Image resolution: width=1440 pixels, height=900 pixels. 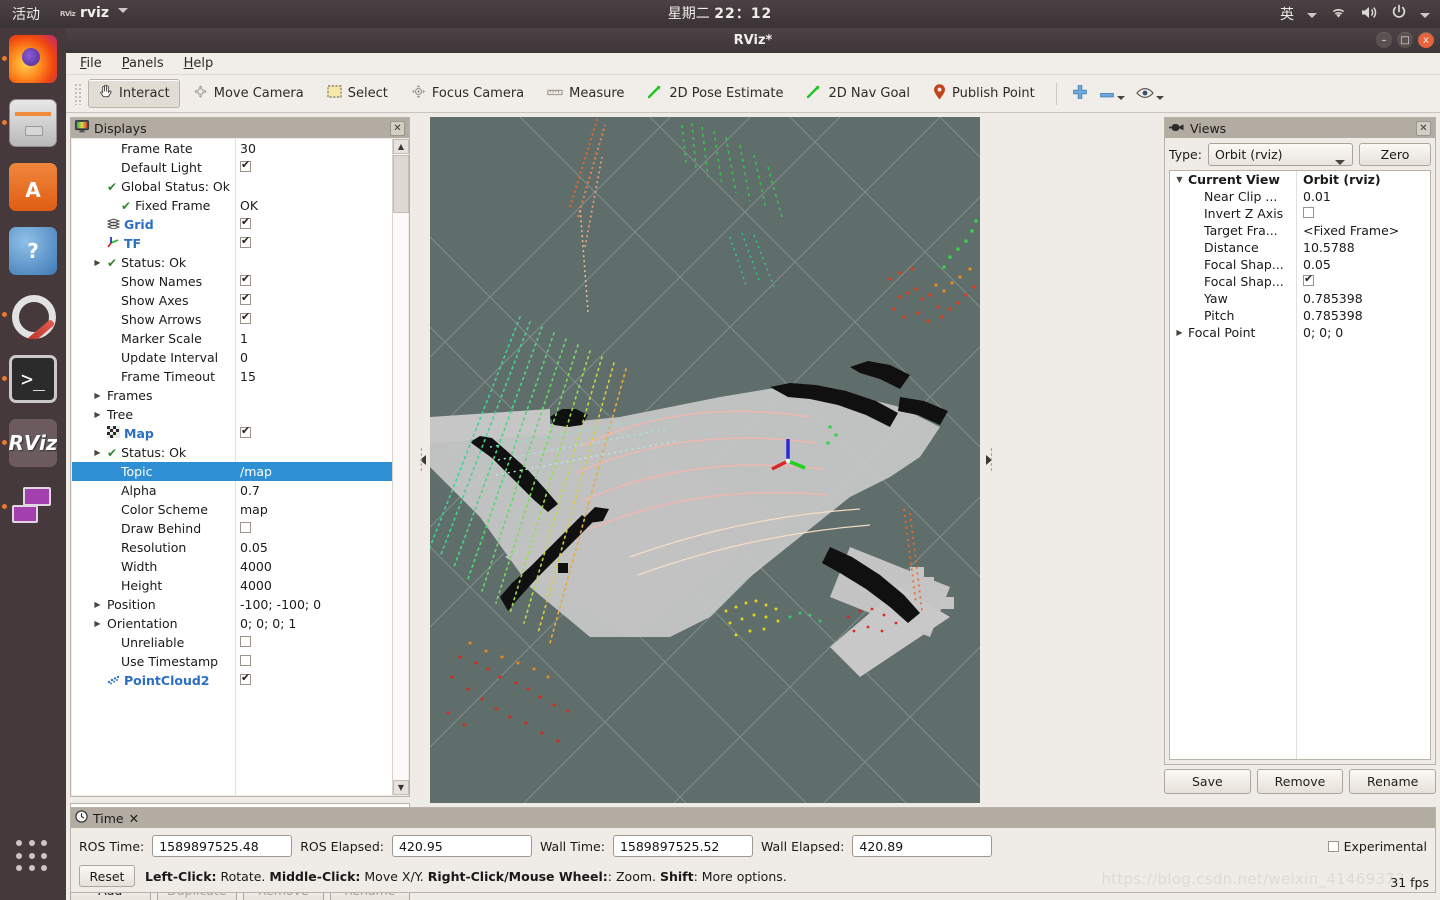 What do you see at coordinates (357, 93) in the screenshot?
I see `tool-select-button: Select` at bounding box center [357, 93].